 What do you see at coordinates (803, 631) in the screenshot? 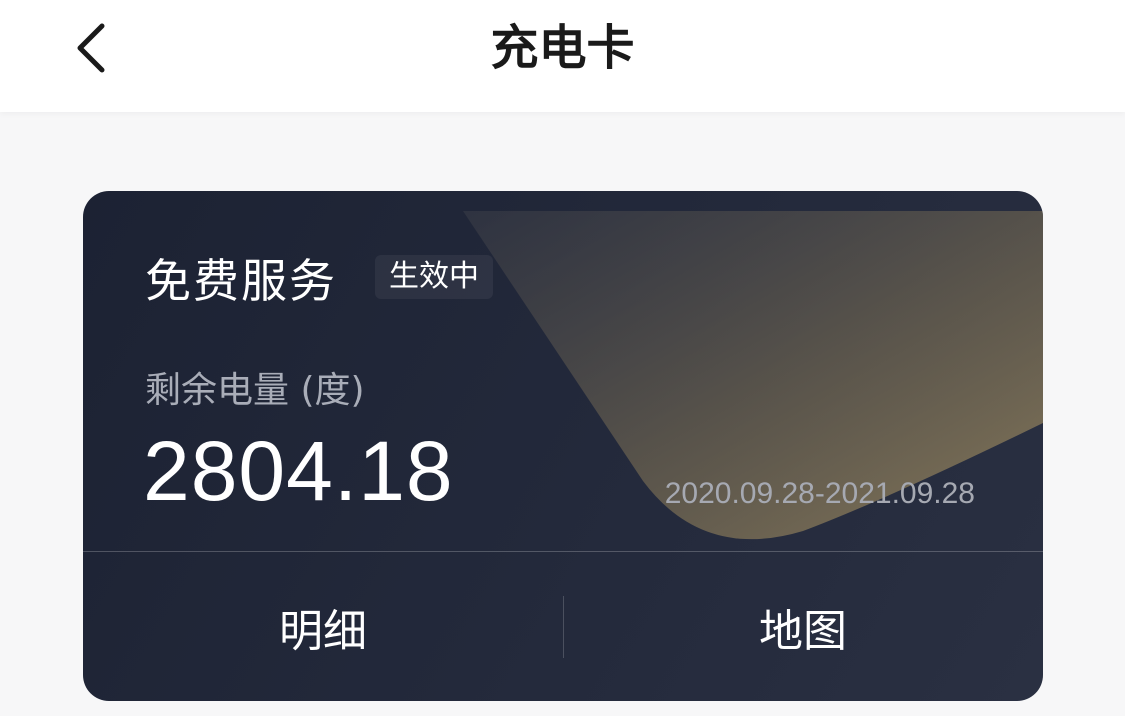
I see `map-button-label: 地图` at bounding box center [803, 631].